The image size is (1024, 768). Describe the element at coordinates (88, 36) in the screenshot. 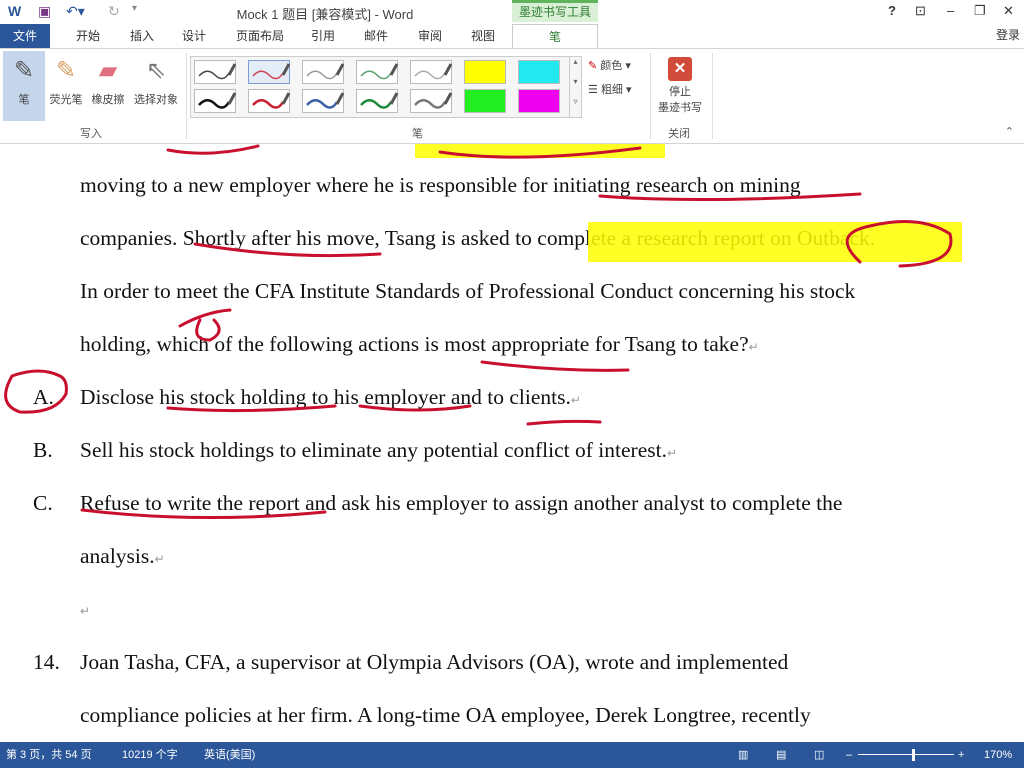

I see `tab-home: 开始` at that location.